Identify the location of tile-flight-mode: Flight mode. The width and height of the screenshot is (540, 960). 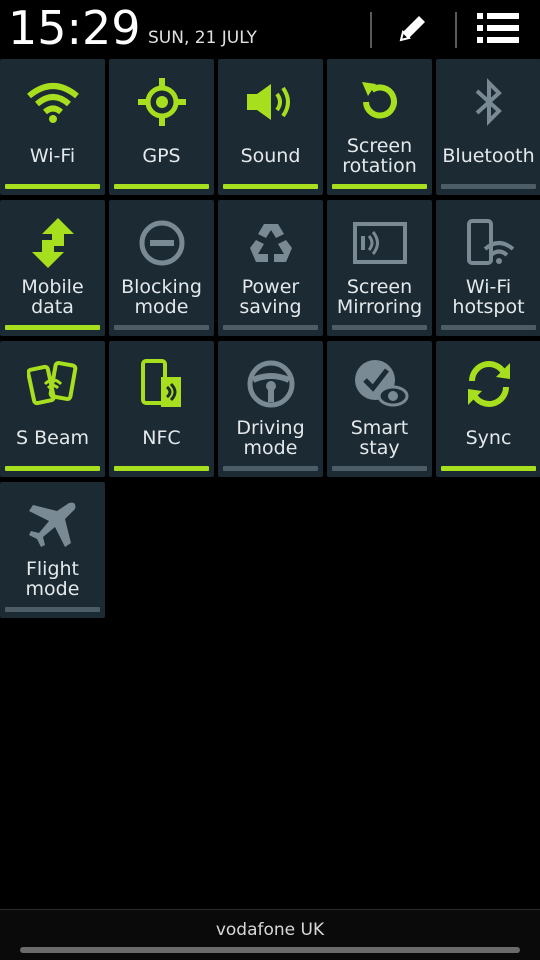
(52, 550).